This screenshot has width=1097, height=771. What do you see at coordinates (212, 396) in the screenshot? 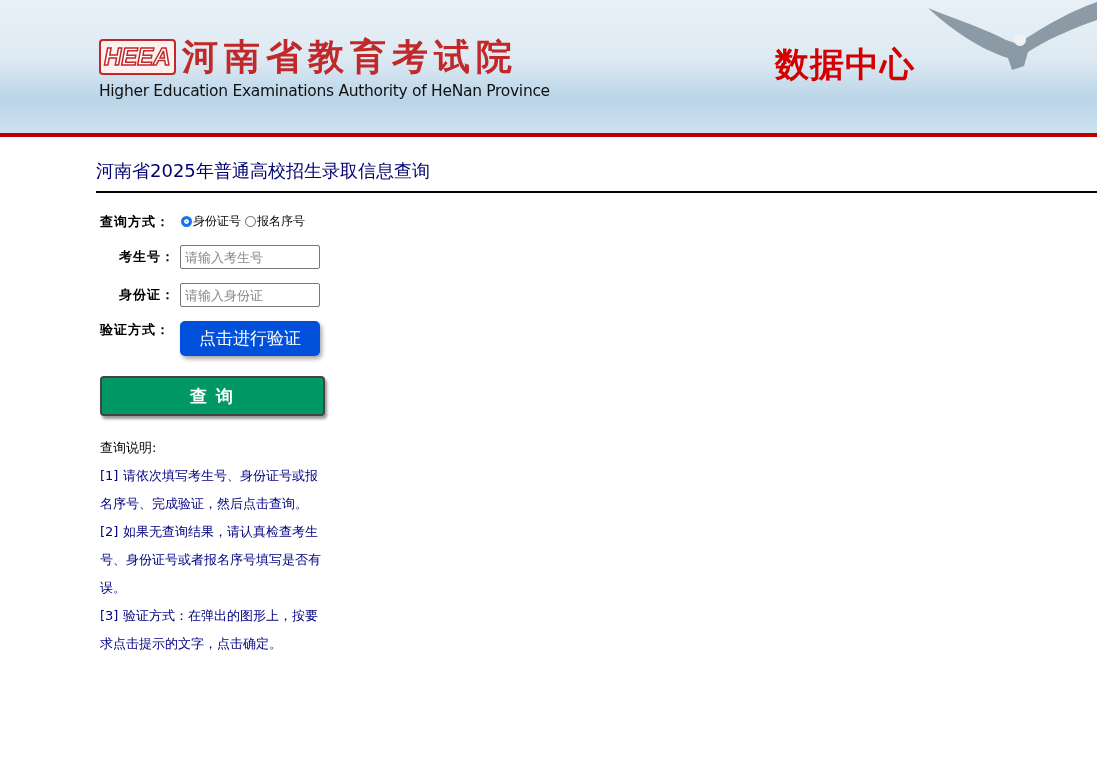
I see `query-button: 查 询` at bounding box center [212, 396].